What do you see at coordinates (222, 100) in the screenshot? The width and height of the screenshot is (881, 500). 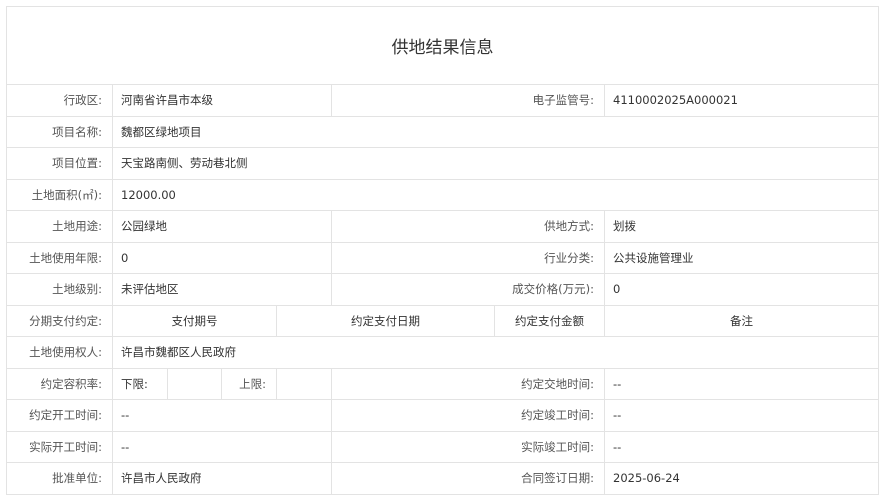 I see `district-value: 河南省许昌市本级` at bounding box center [222, 100].